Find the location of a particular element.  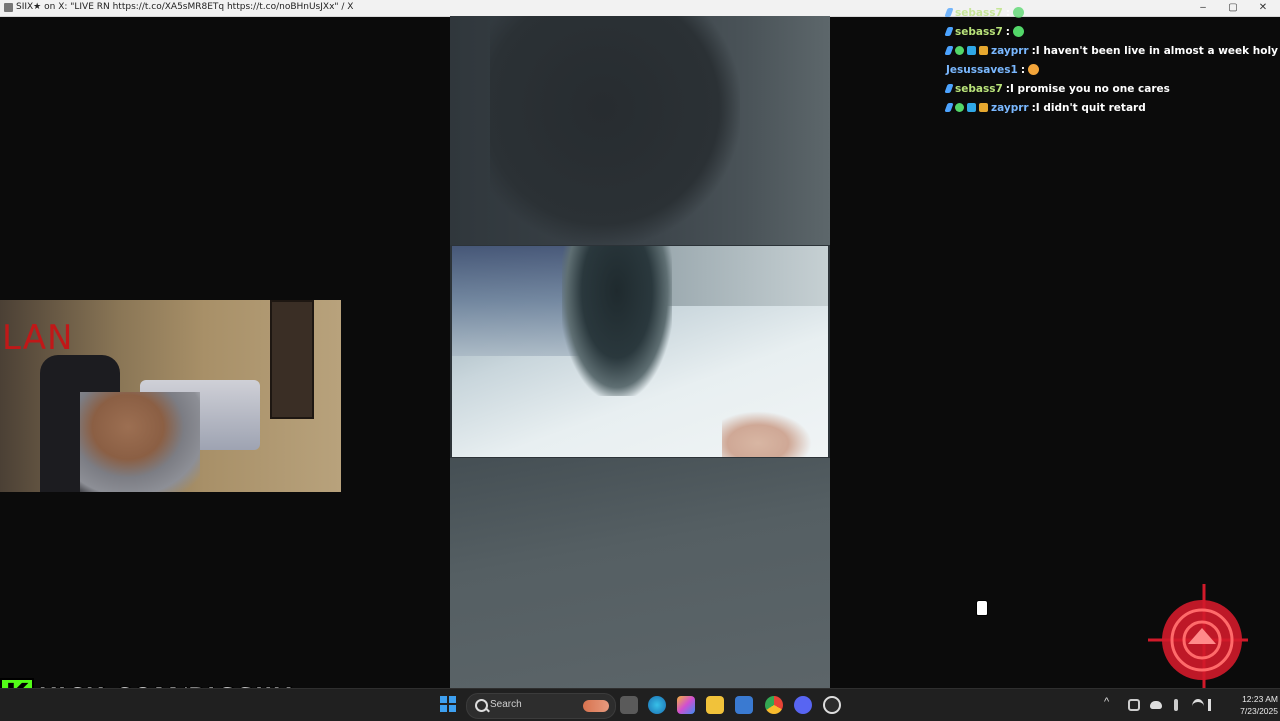

video-frame-top is located at coordinates (640, 130).